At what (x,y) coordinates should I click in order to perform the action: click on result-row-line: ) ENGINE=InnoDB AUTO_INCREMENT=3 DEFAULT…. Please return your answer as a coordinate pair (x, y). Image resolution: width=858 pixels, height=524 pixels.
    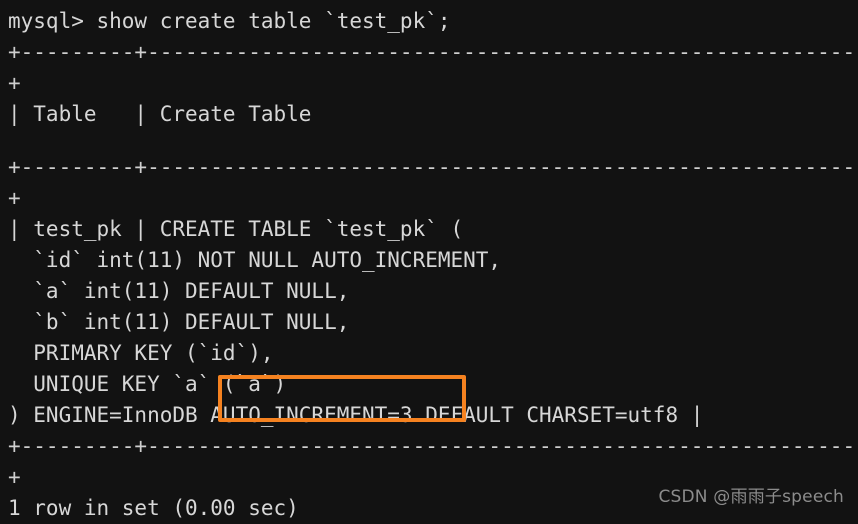
    Looking at the image, I should click on (356, 415).